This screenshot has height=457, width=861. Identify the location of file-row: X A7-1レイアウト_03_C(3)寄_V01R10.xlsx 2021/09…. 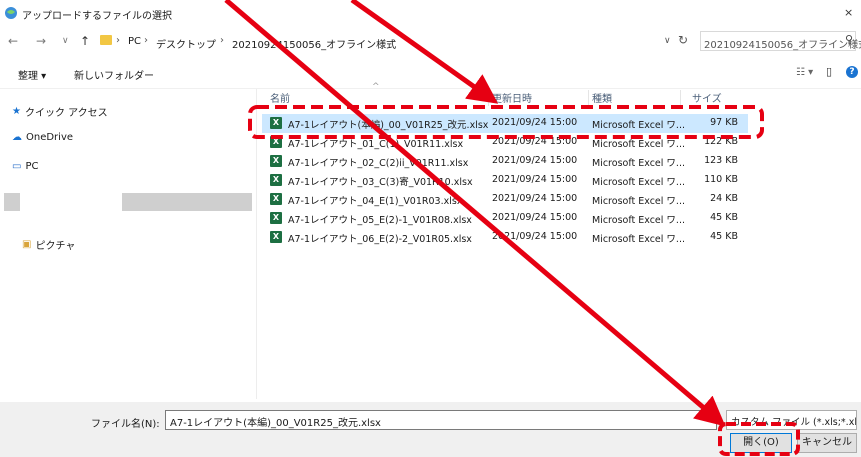
(505, 180).